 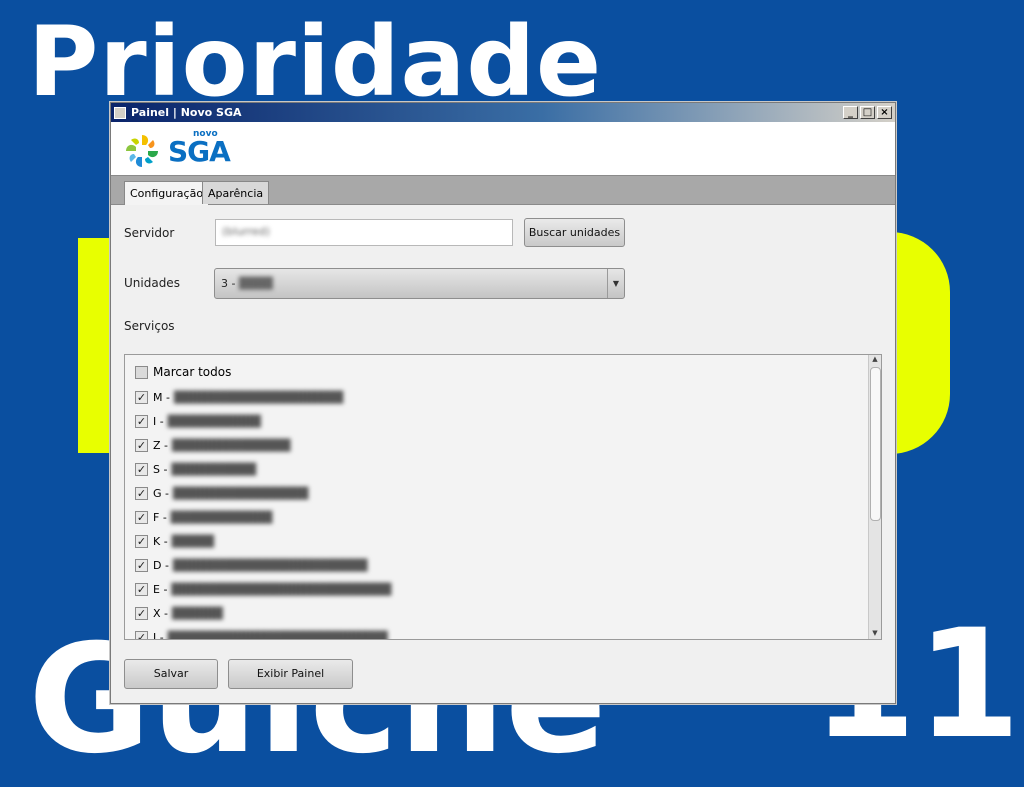 I want to click on unidades-blurred-name: ████, so click(x=255, y=283).